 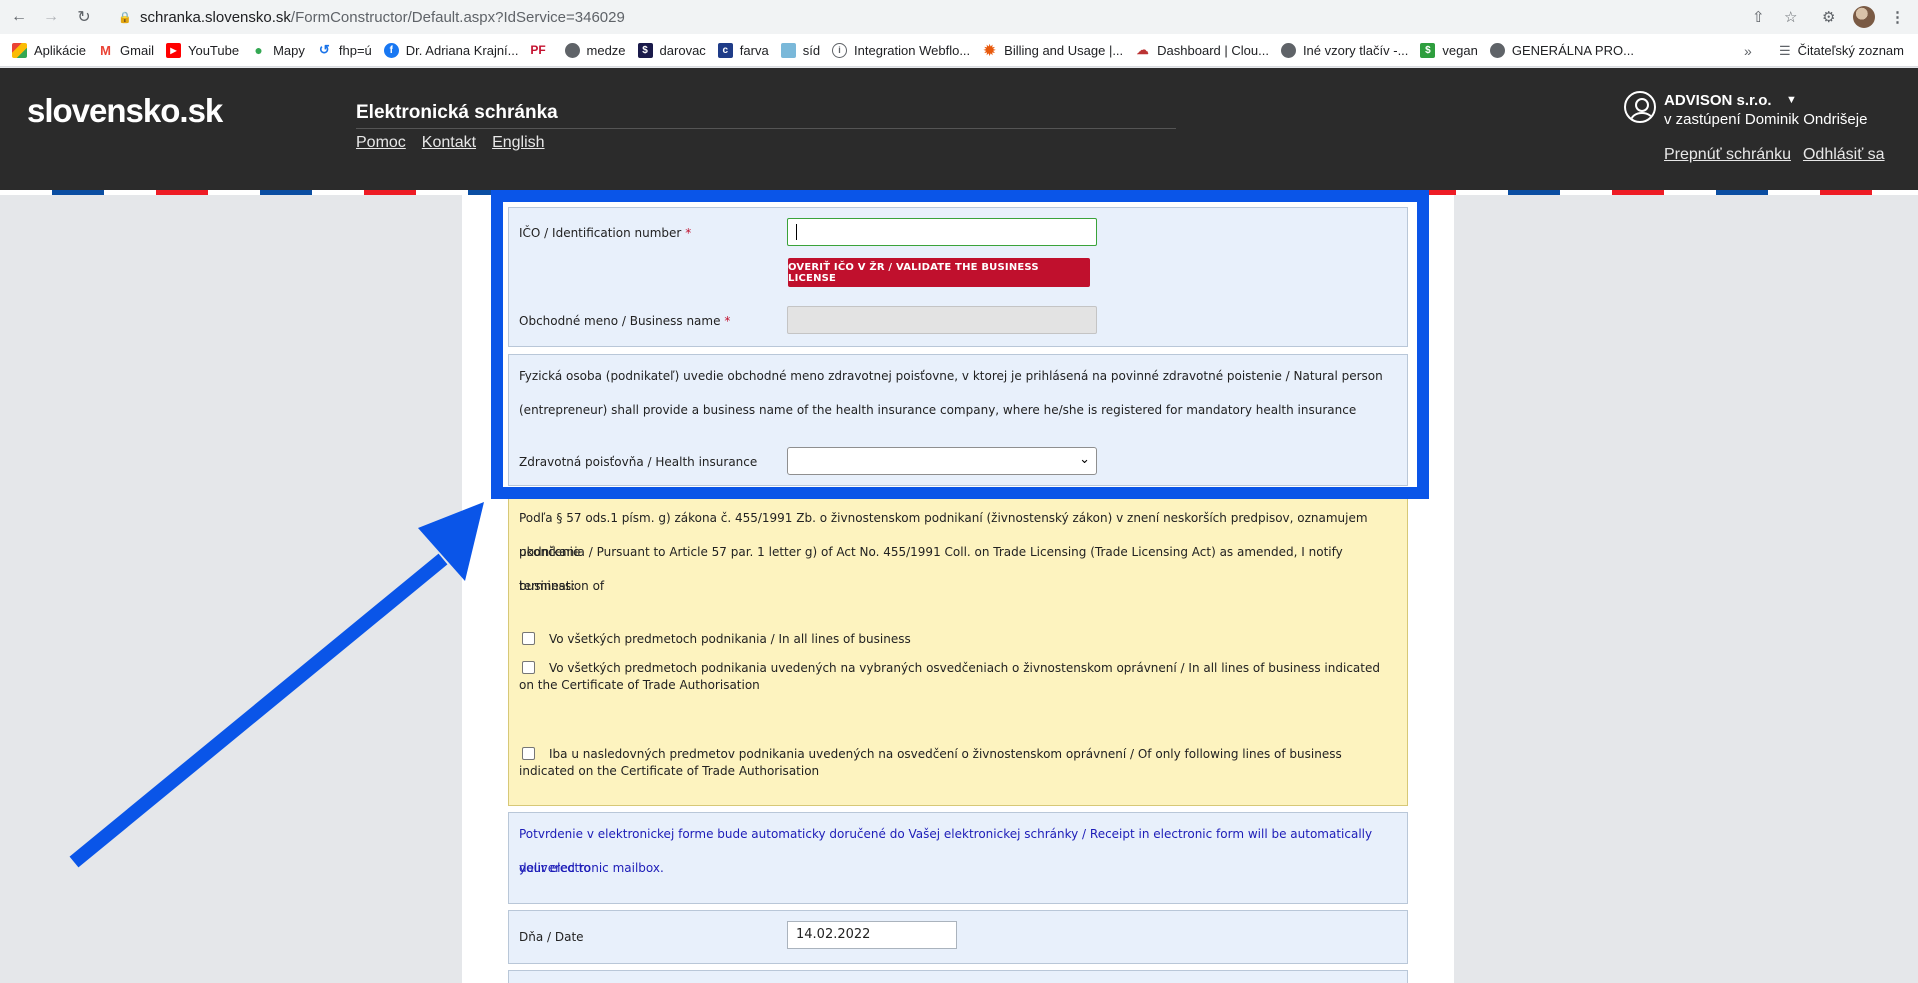 I want to click on bookmark-maps: ● Mapy, so click(x=278, y=50).